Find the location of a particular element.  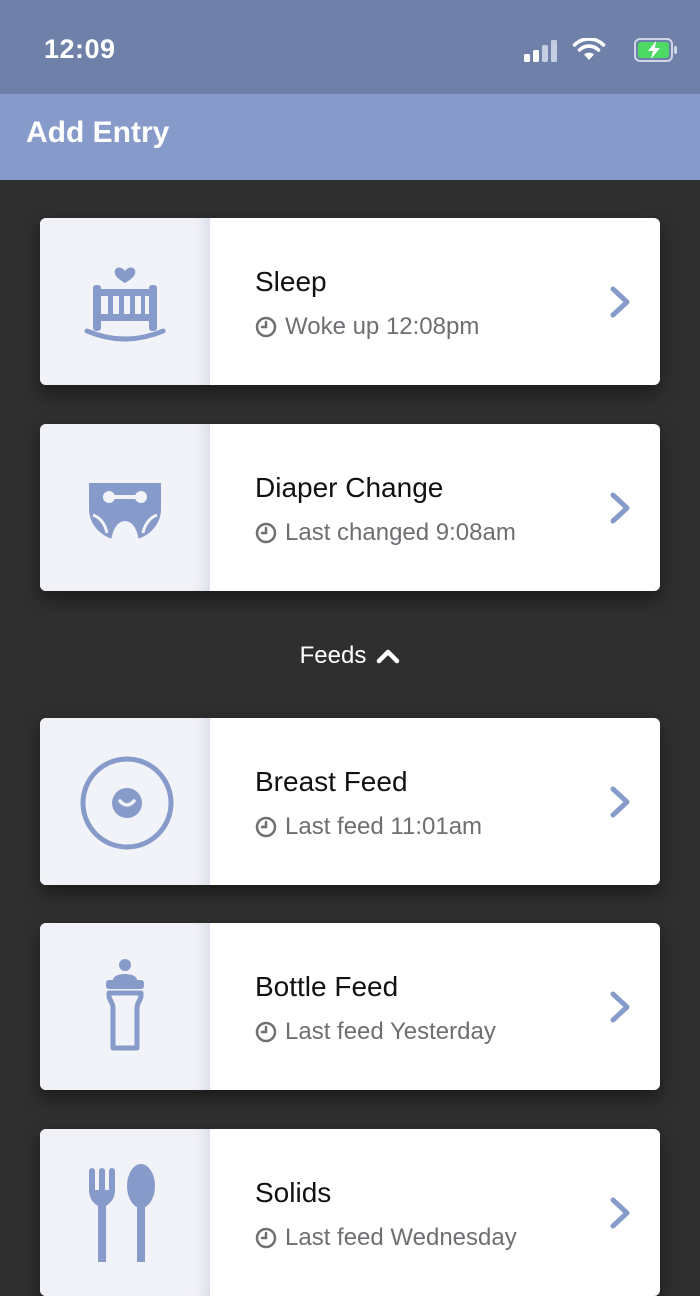

entry-subtitle-text: Last feed 11:01am is located at coordinates (384, 826).